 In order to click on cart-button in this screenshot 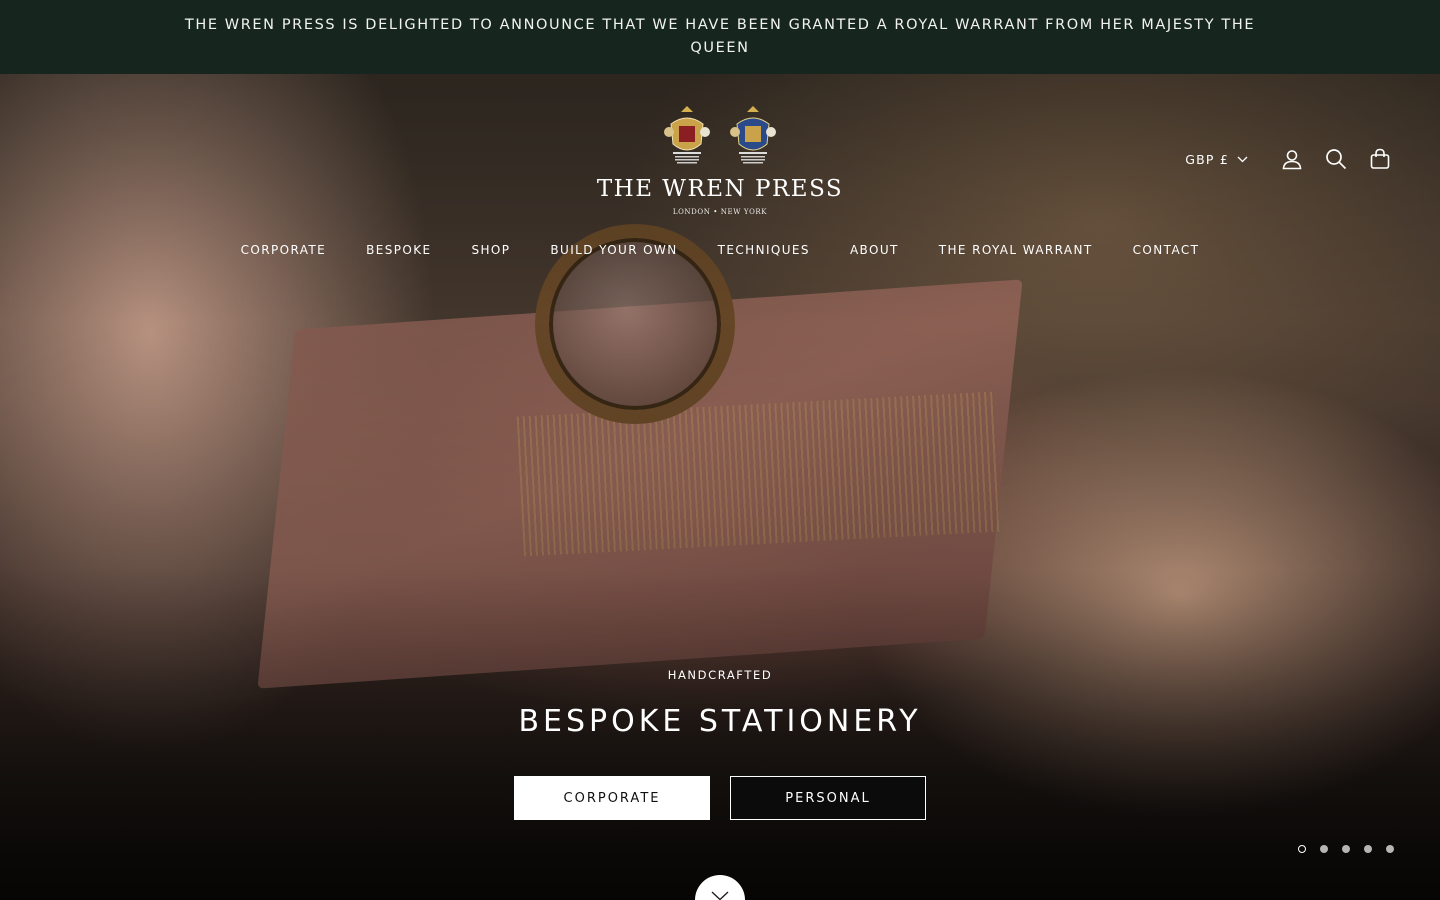, I will do `click(1380, 159)`.